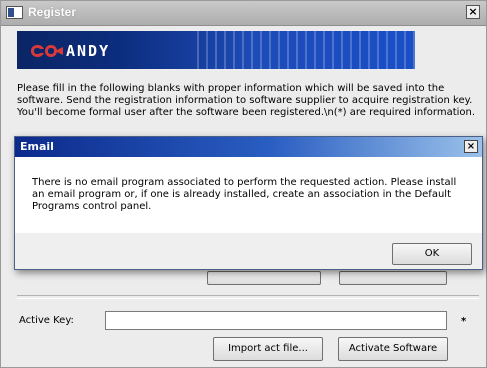 This screenshot has height=368, width=487. I want to click on hidden-form-button-left, so click(264, 278).